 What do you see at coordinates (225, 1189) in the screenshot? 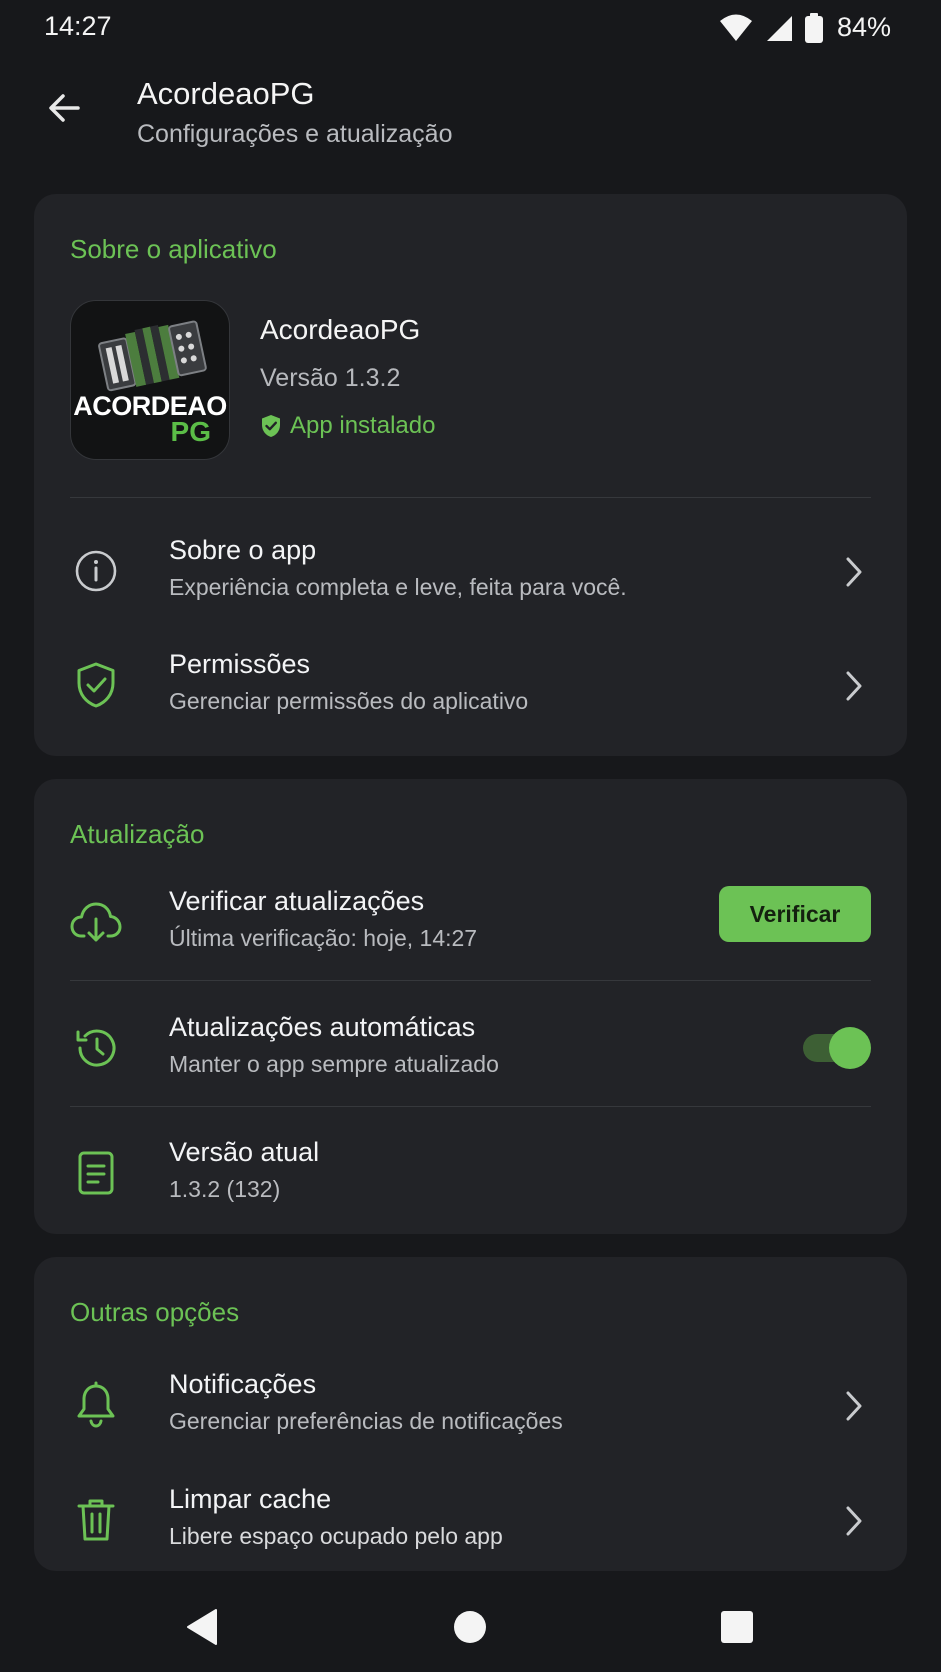
I see `current-version-value: 1.3.2 (132)` at bounding box center [225, 1189].